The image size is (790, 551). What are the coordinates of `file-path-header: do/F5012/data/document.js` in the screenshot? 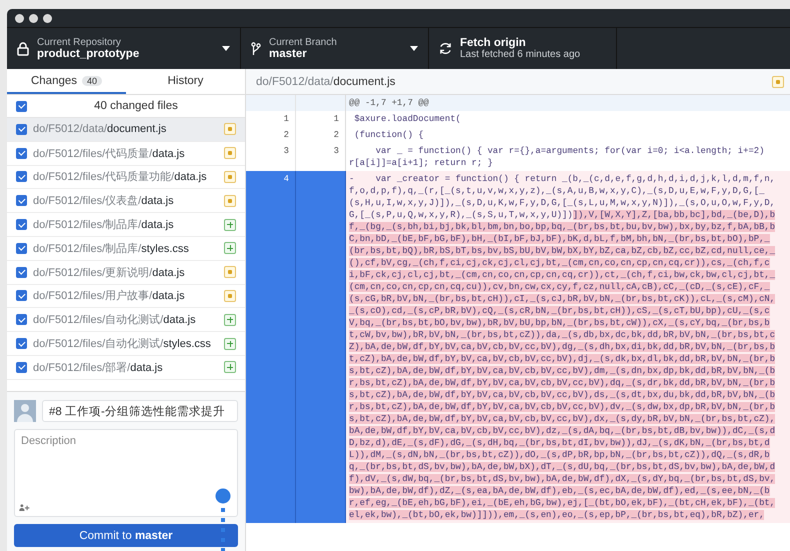 It's located at (326, 82).